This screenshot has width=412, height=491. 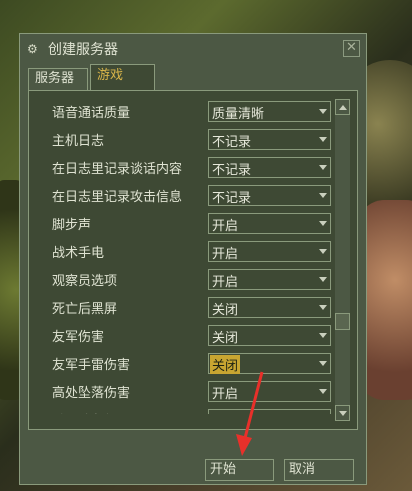 I want to click on setting-row: 在日志里记录谈话内容 不记录, so click(x=185, y=168).